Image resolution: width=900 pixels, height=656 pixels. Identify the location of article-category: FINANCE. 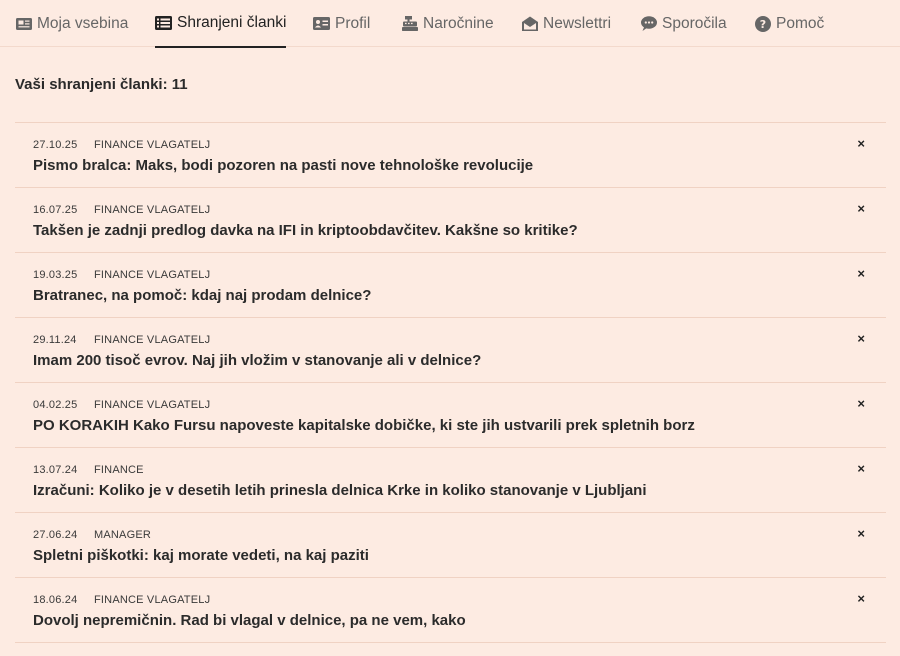
(119, 470).